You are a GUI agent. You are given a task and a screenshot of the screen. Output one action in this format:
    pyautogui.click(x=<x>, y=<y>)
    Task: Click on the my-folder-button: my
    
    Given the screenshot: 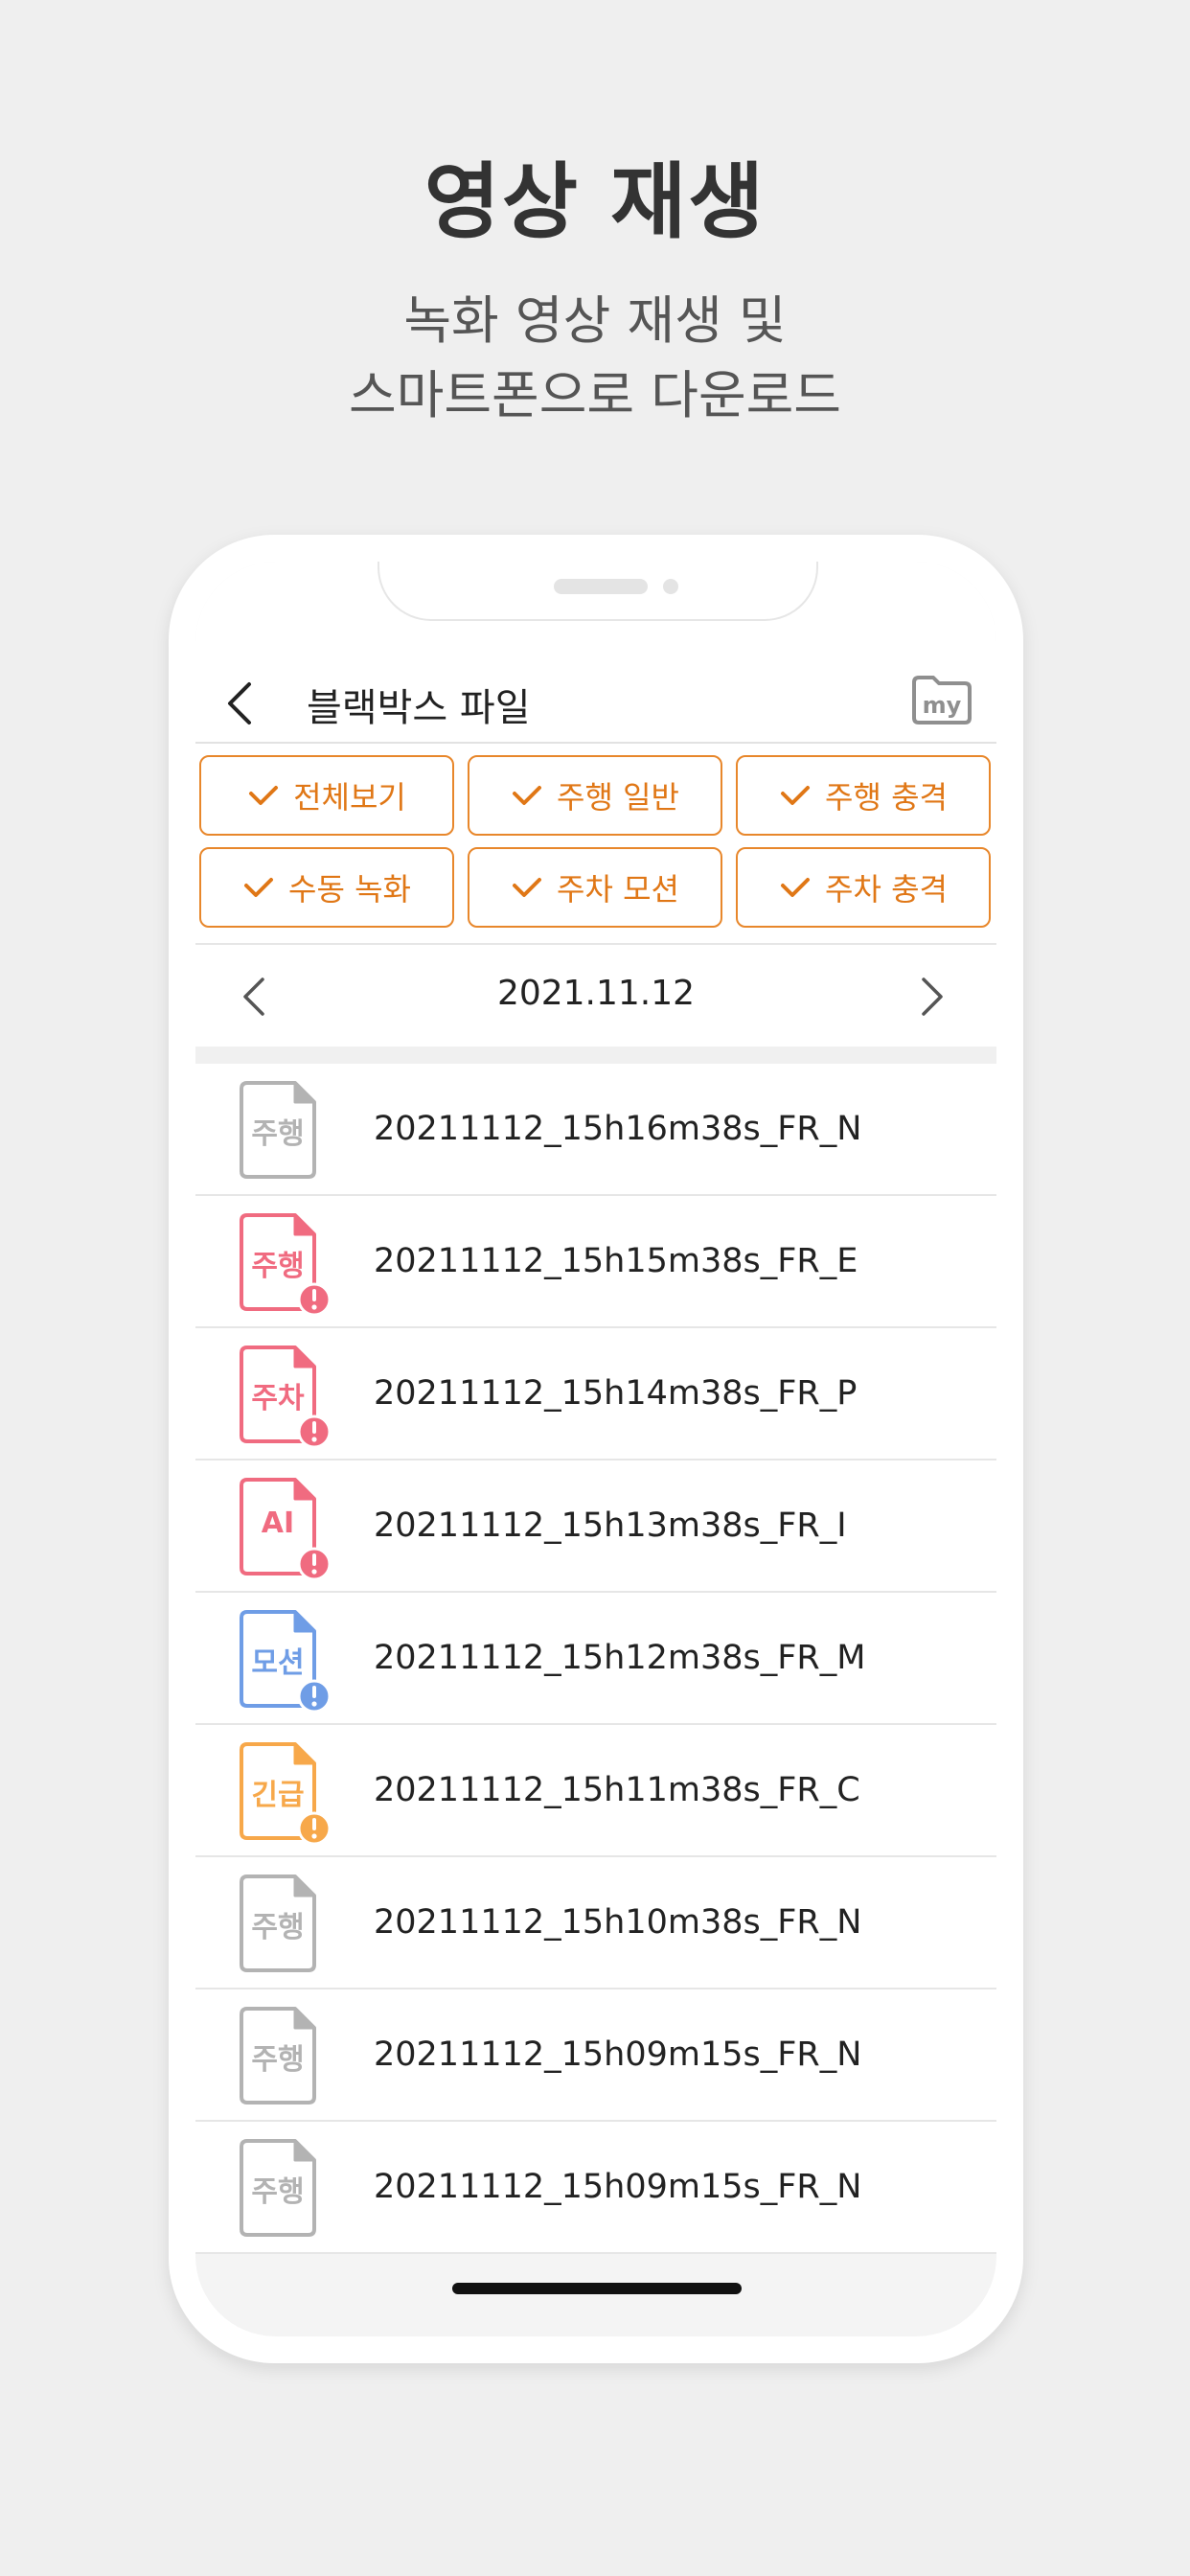 What is the action you would take?
    pyautogui.click(x=942, y=699)
    